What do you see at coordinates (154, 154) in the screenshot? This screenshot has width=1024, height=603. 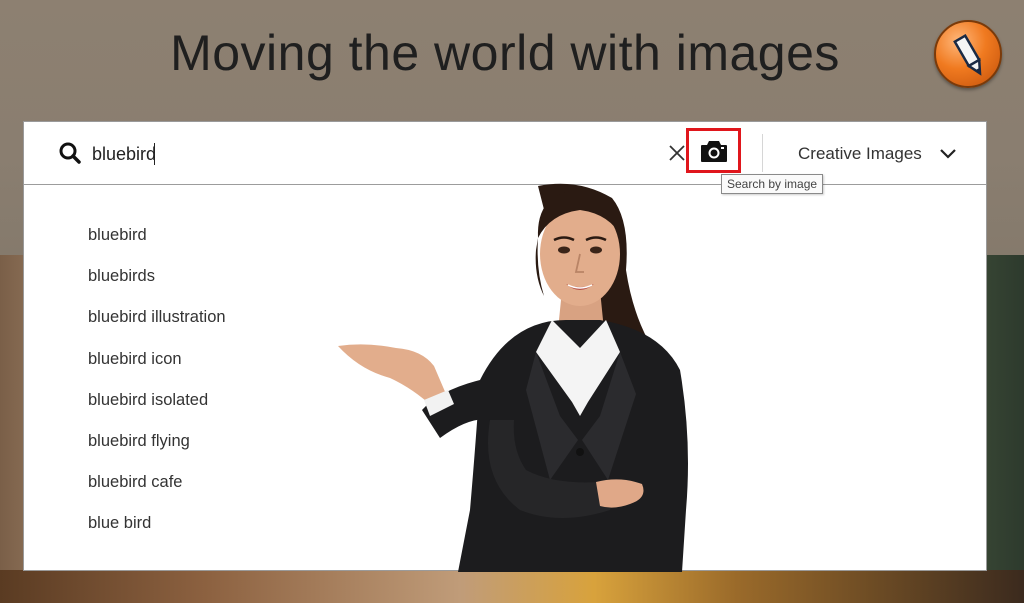 I see `text-caret` at bounding box center [154, 154].